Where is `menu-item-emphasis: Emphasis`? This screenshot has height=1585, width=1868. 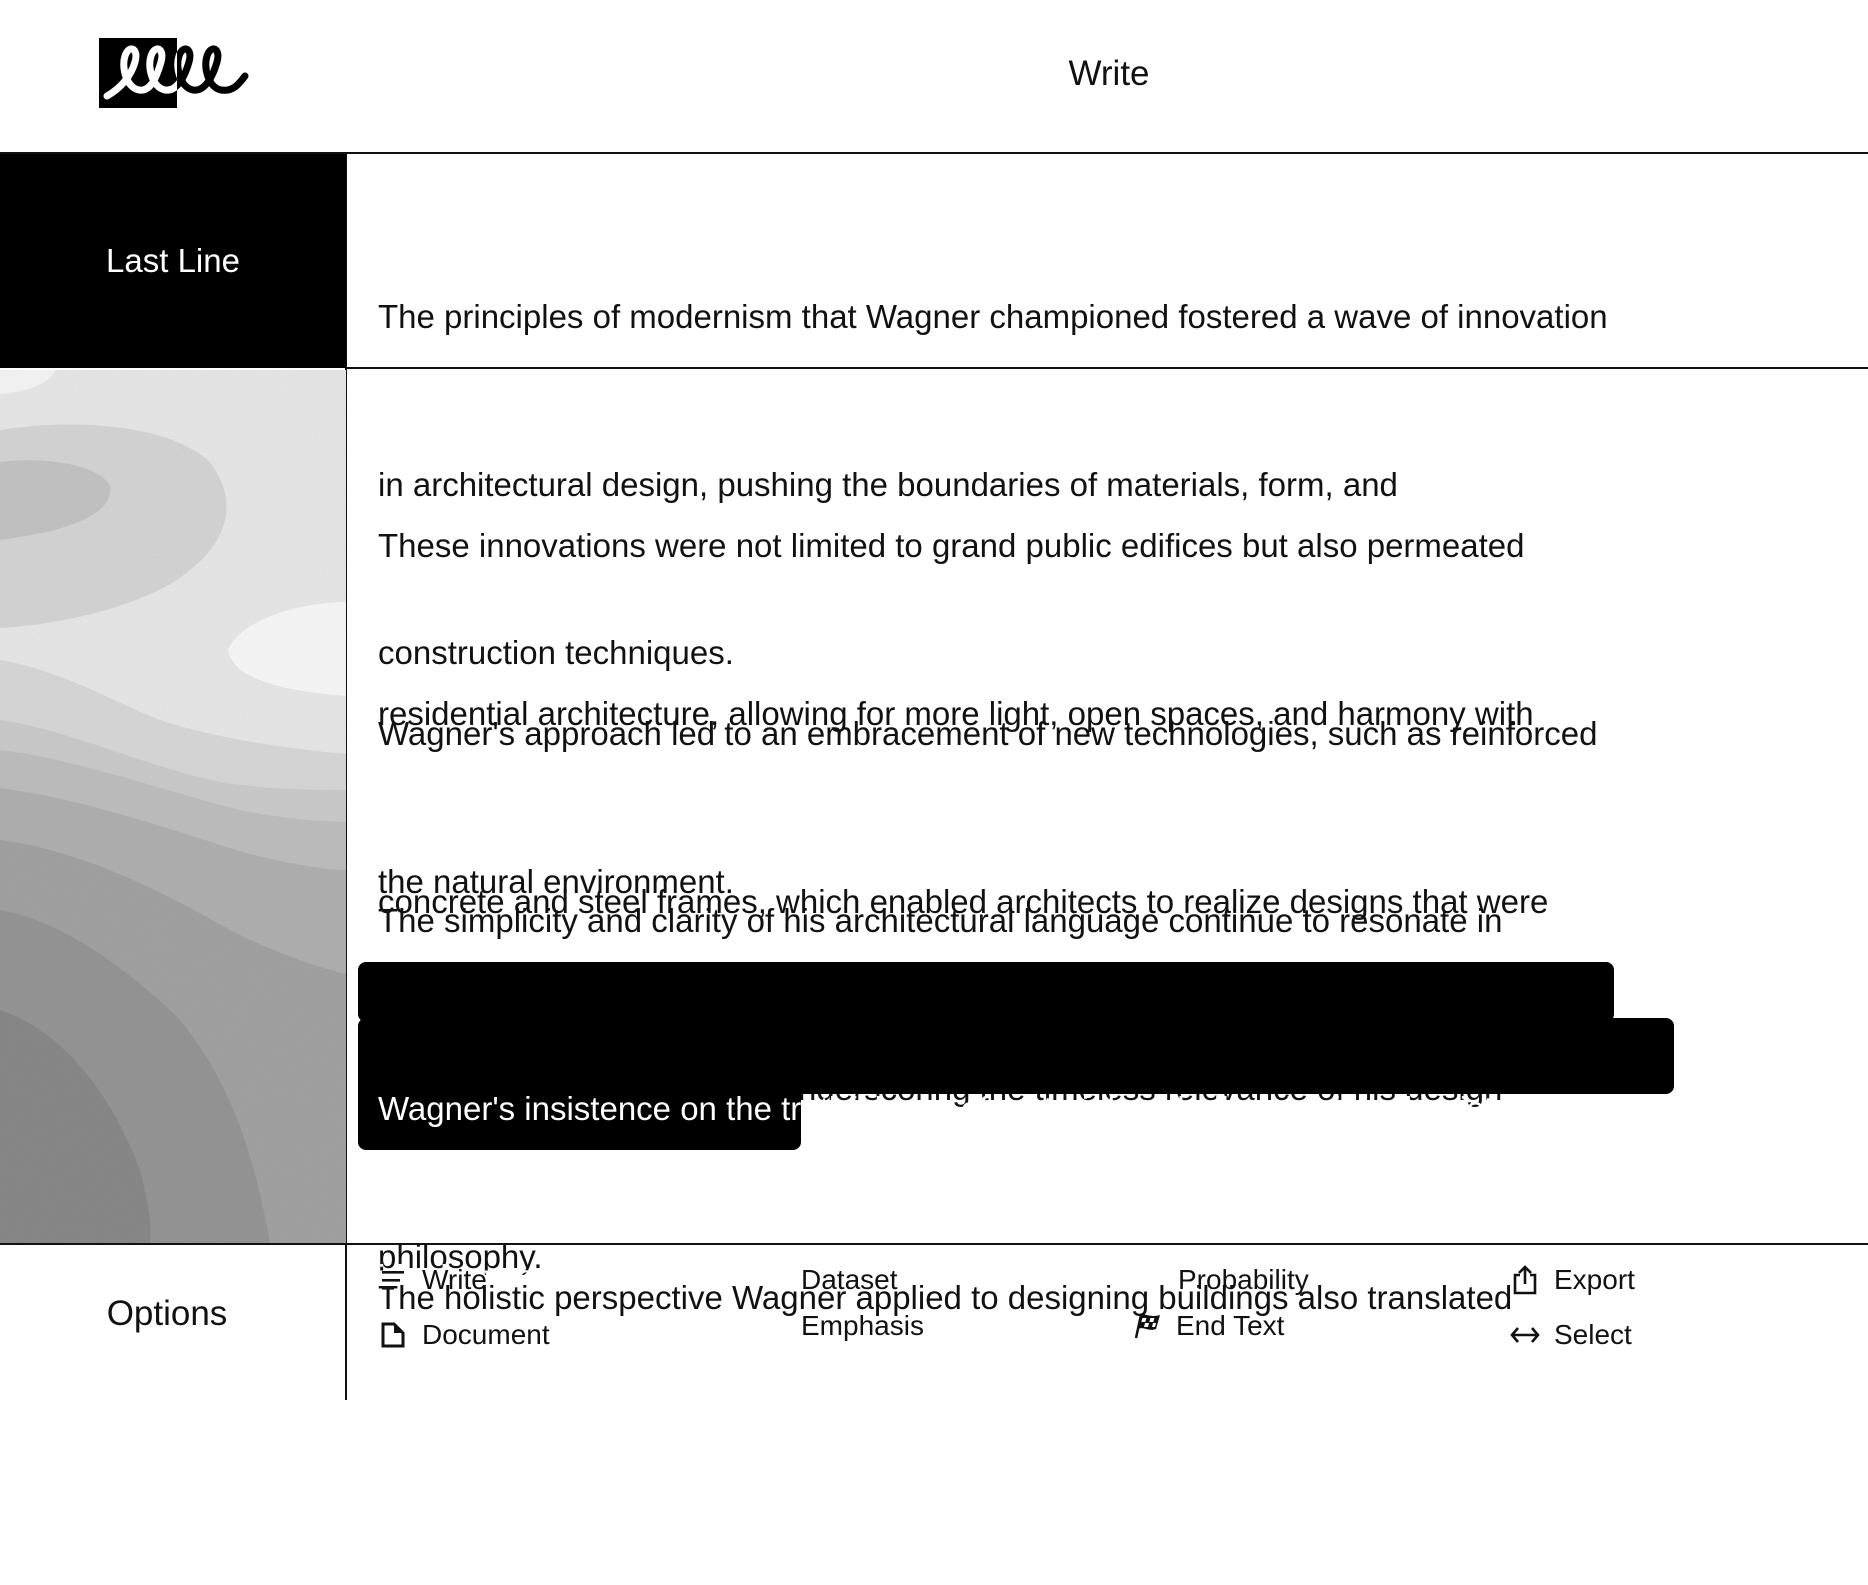 menu-item-emphasis: Emphasis is located at coordinates (862, 1326).